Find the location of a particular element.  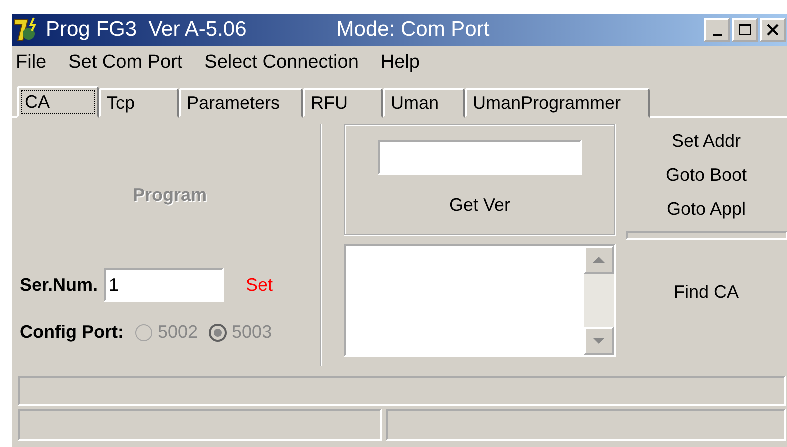

scroll-up-button is located at coordinates (599, 260).